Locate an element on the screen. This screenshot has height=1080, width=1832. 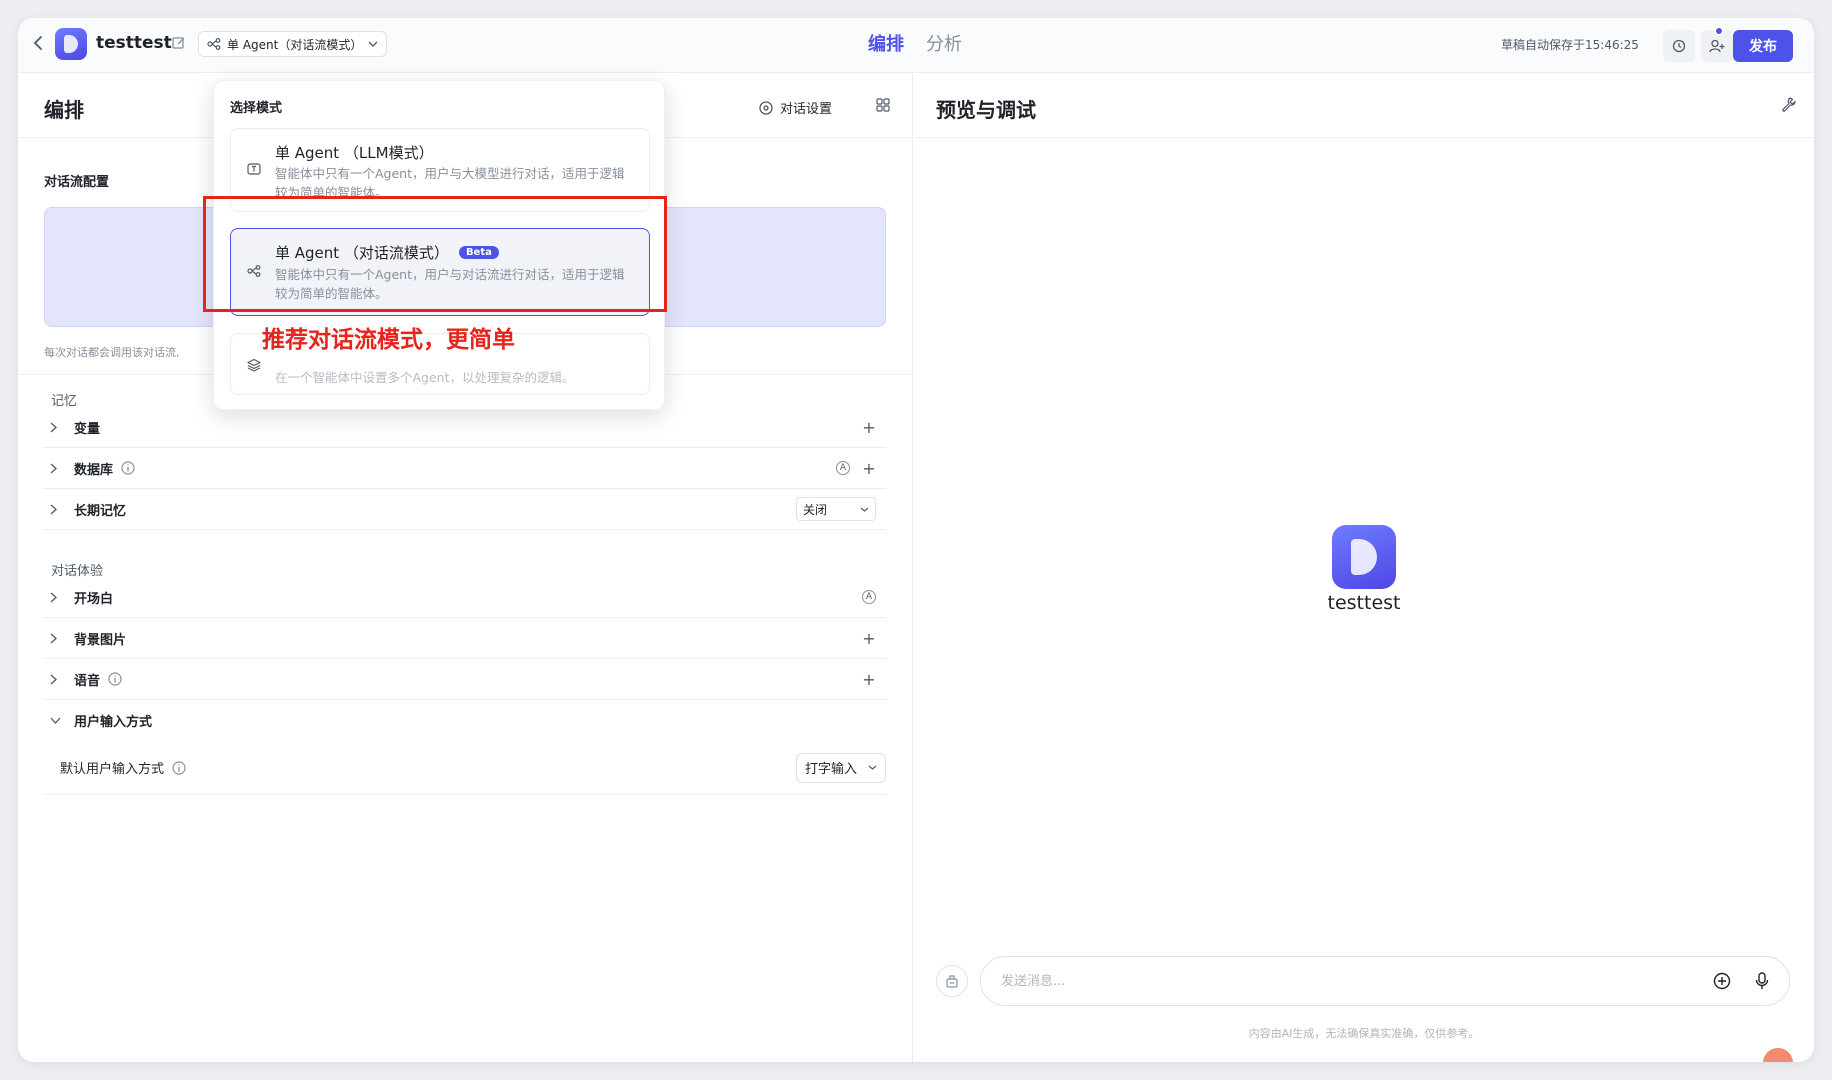
row-user-input-mode: 用户输入方式 is located at coordinates (465, 720).